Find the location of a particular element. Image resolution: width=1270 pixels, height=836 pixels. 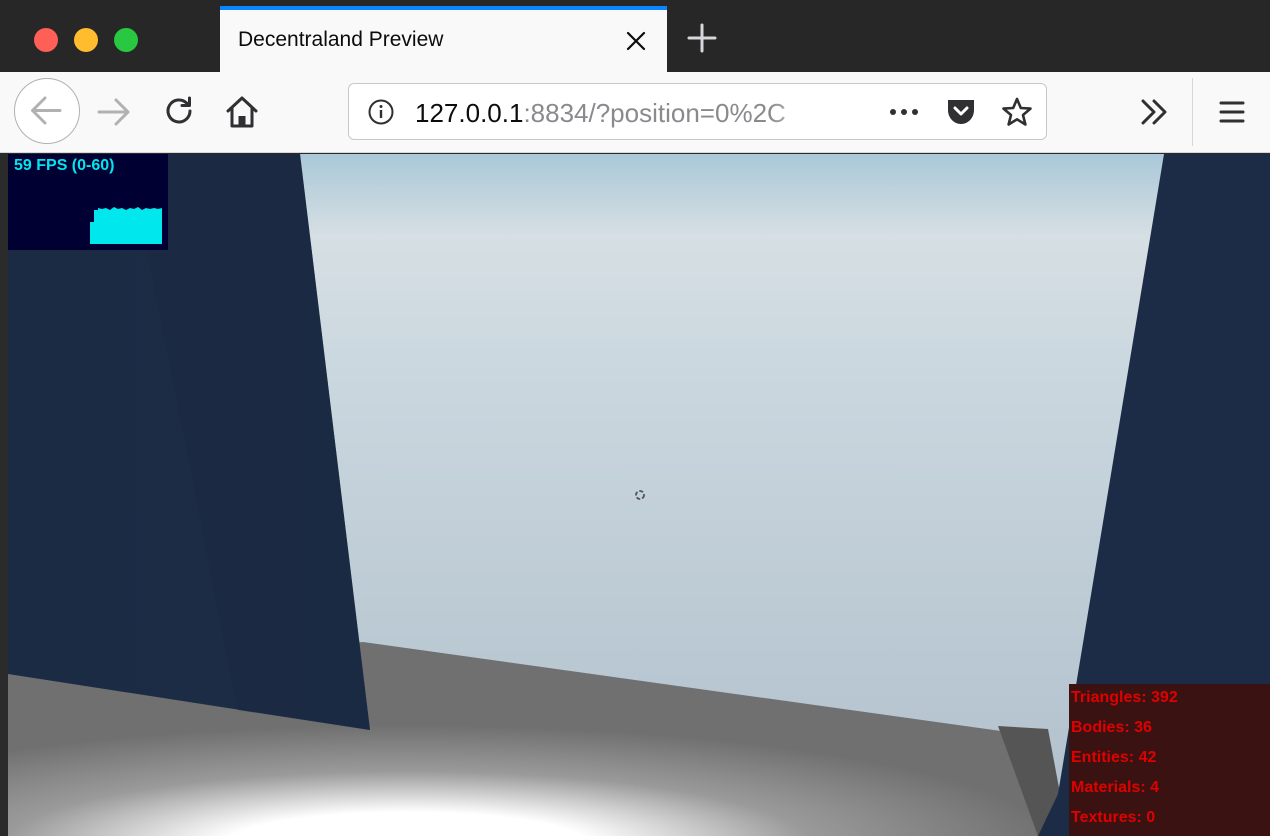

url-fade is located at coordinates (799, 111).